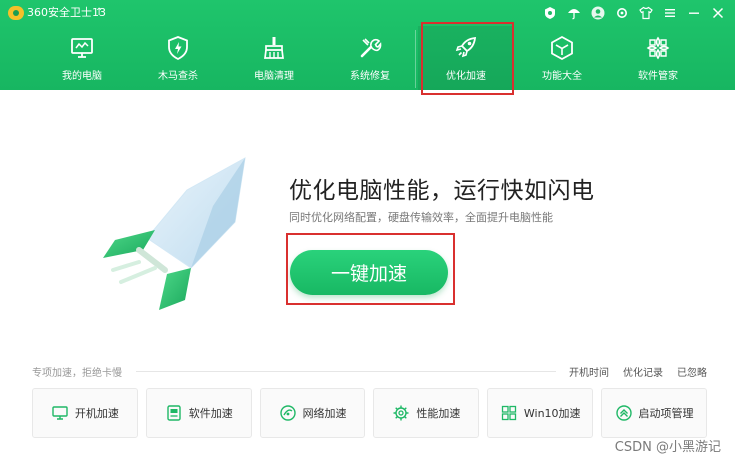 The width and height of the screenshot is (735, 465). I want to click on tab-label: 功能大全, so click(562, 76).